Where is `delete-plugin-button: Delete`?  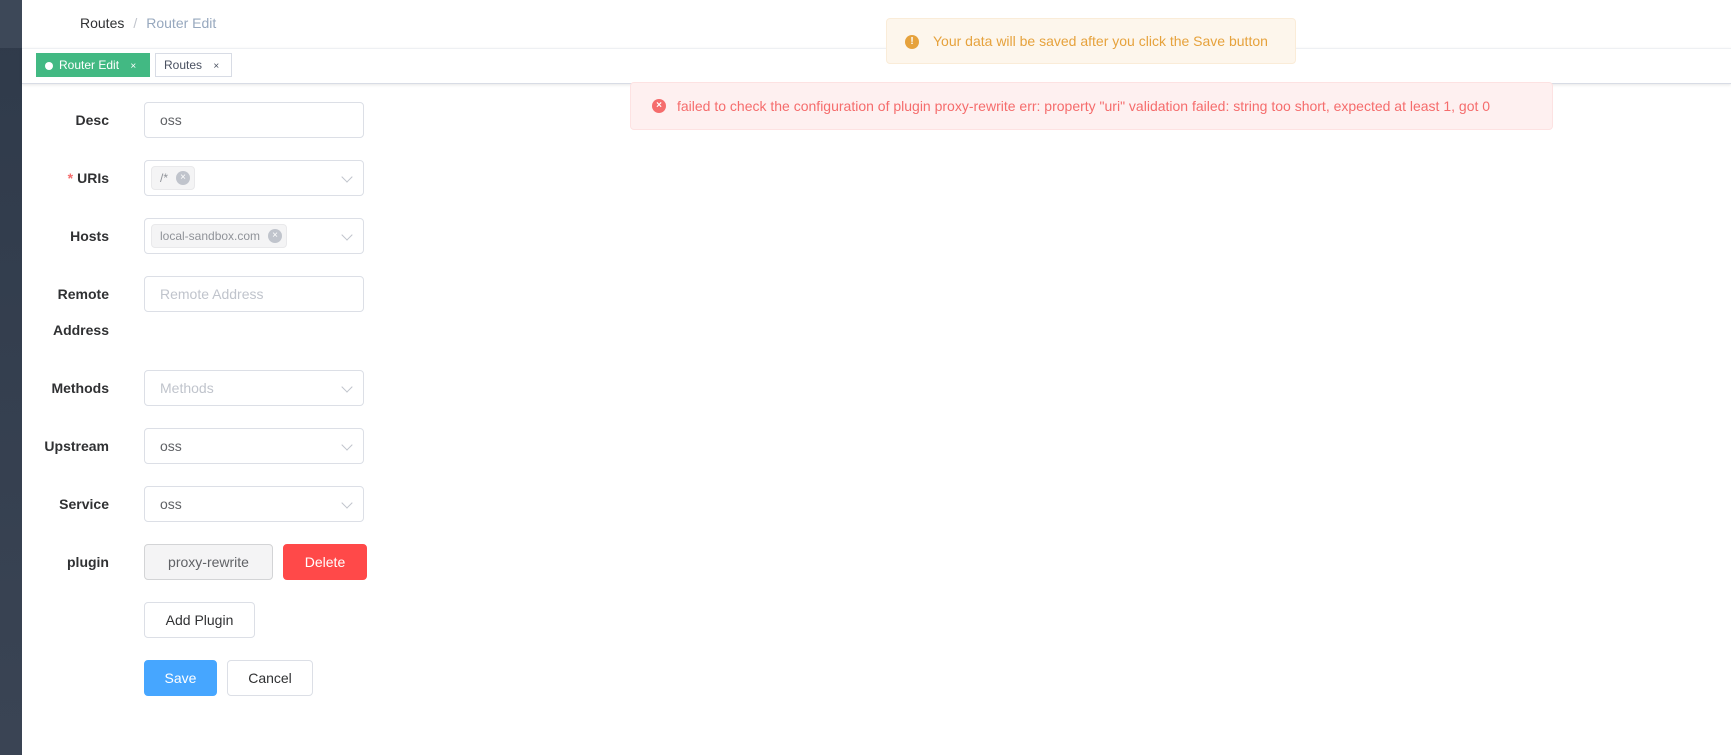 delete-plugin-button: Delete is located at coordinates (325, 562).